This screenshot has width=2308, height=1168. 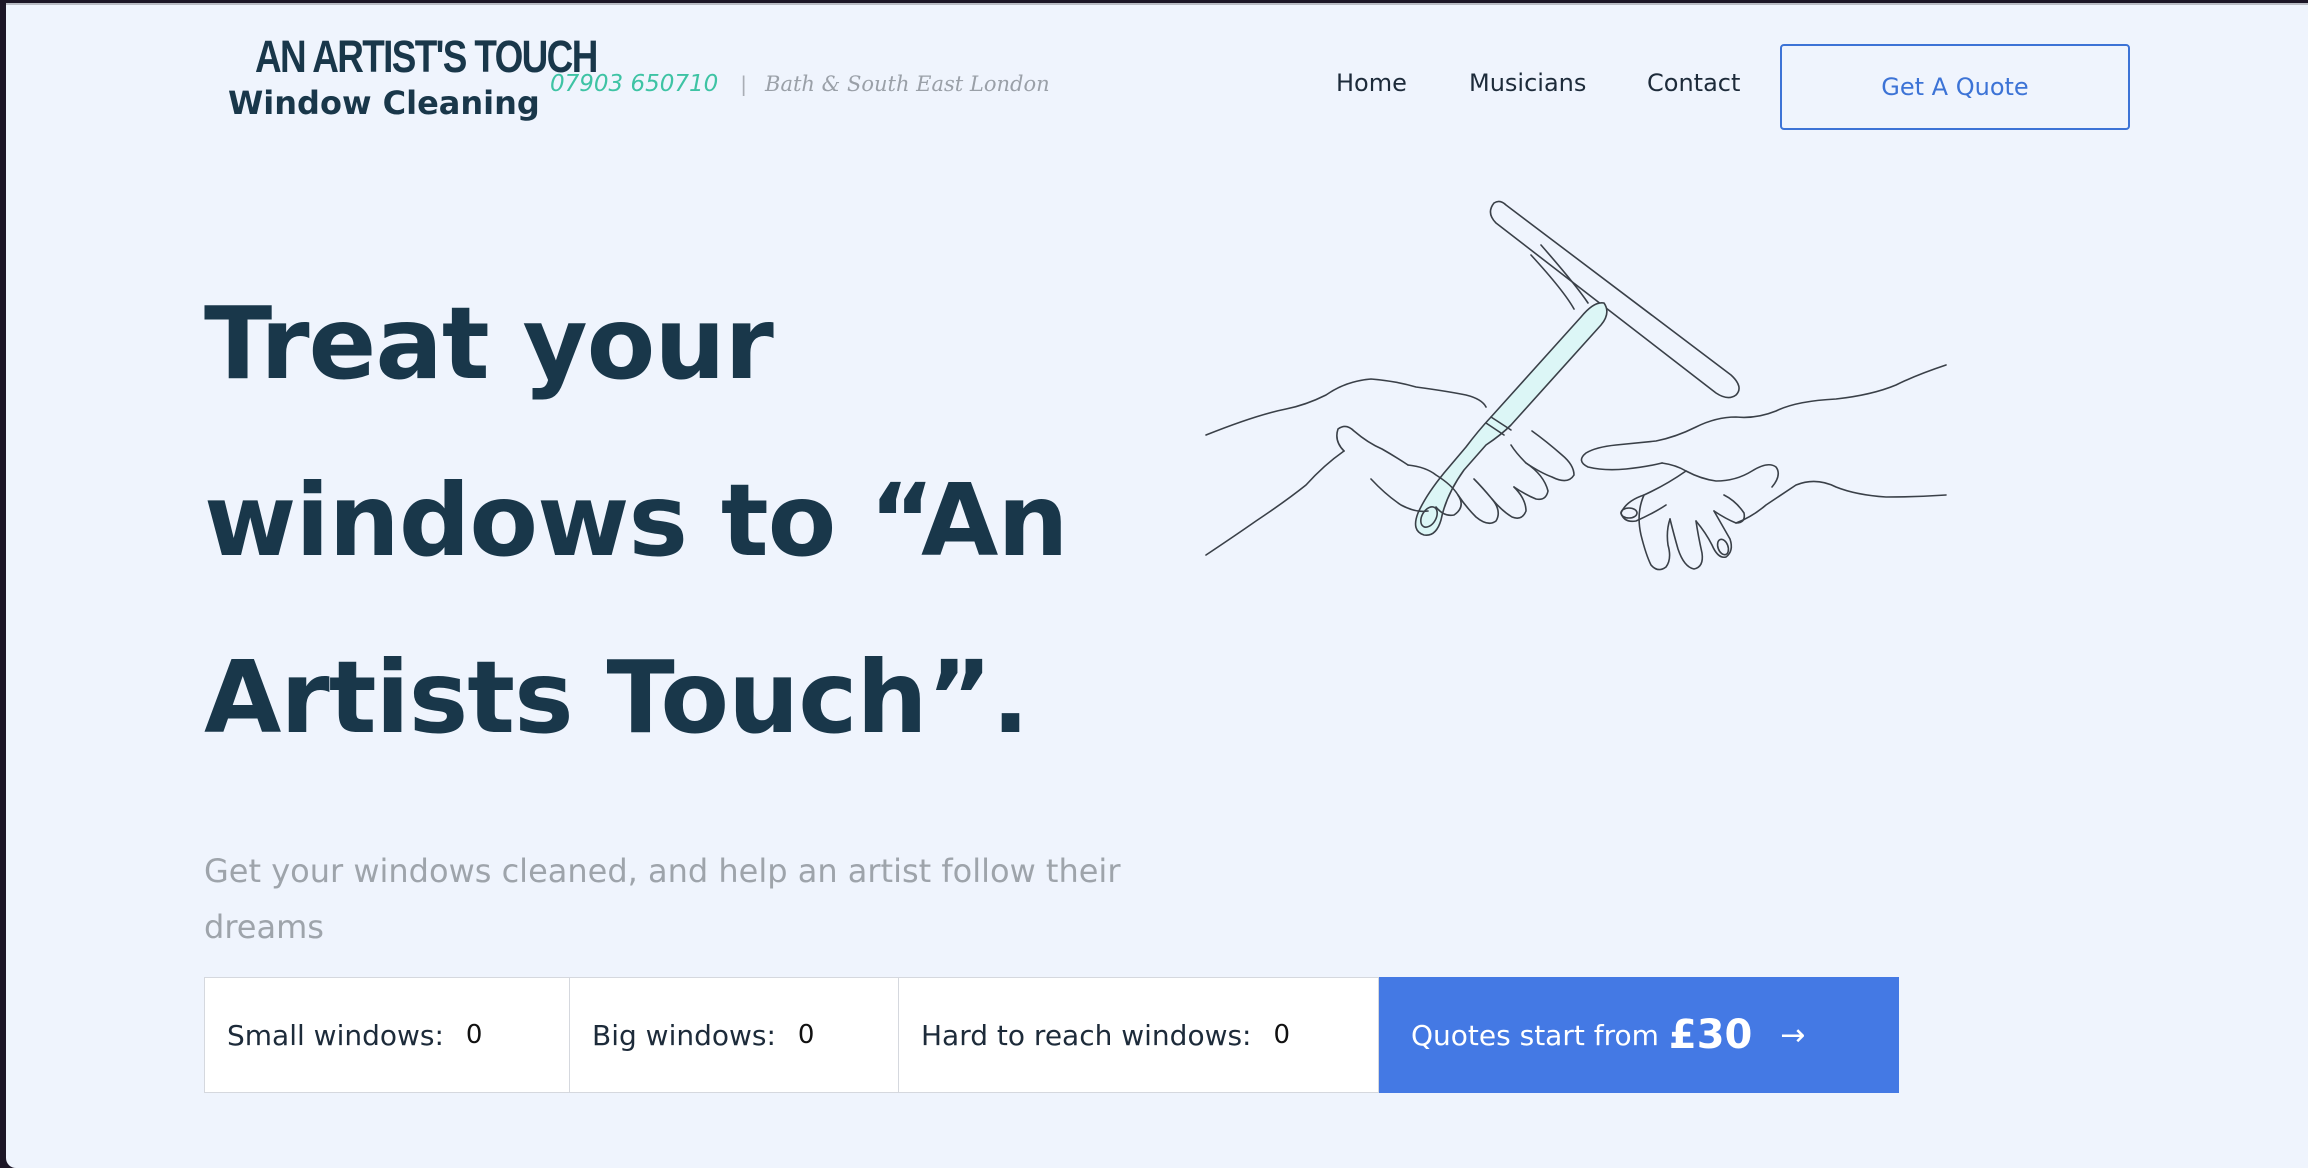 What do you see at coordinates (1371, 83) in the screenshot?
I see `nav-home: Home` at bounding box center [1371, 83].